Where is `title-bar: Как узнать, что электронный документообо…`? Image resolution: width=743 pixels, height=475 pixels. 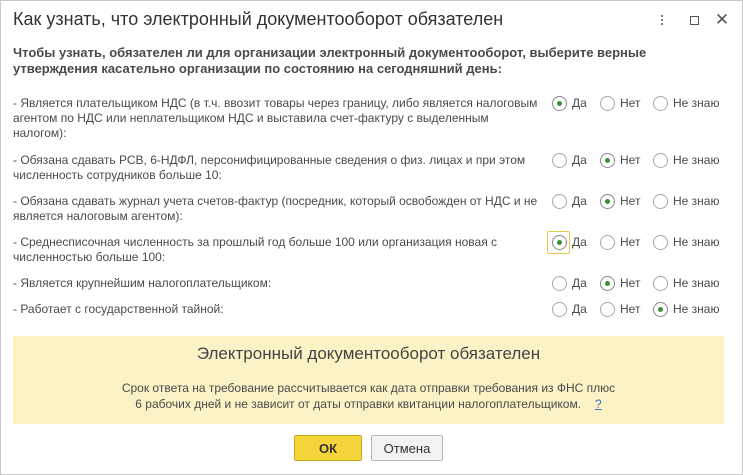 title-bar: Как узнать, что электронный документообо… is located at coordinates (371, 20).